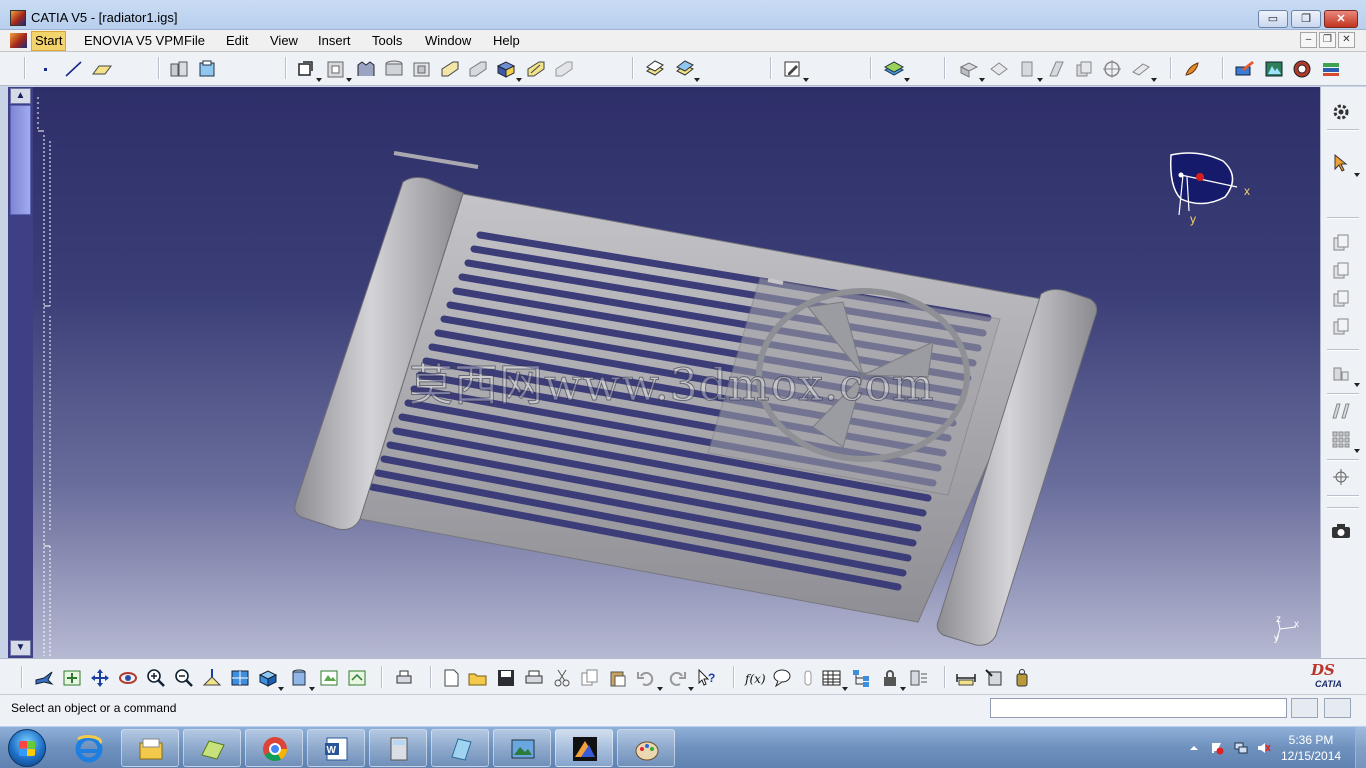  I want to click on menu-start: Start, so click(49, 41).